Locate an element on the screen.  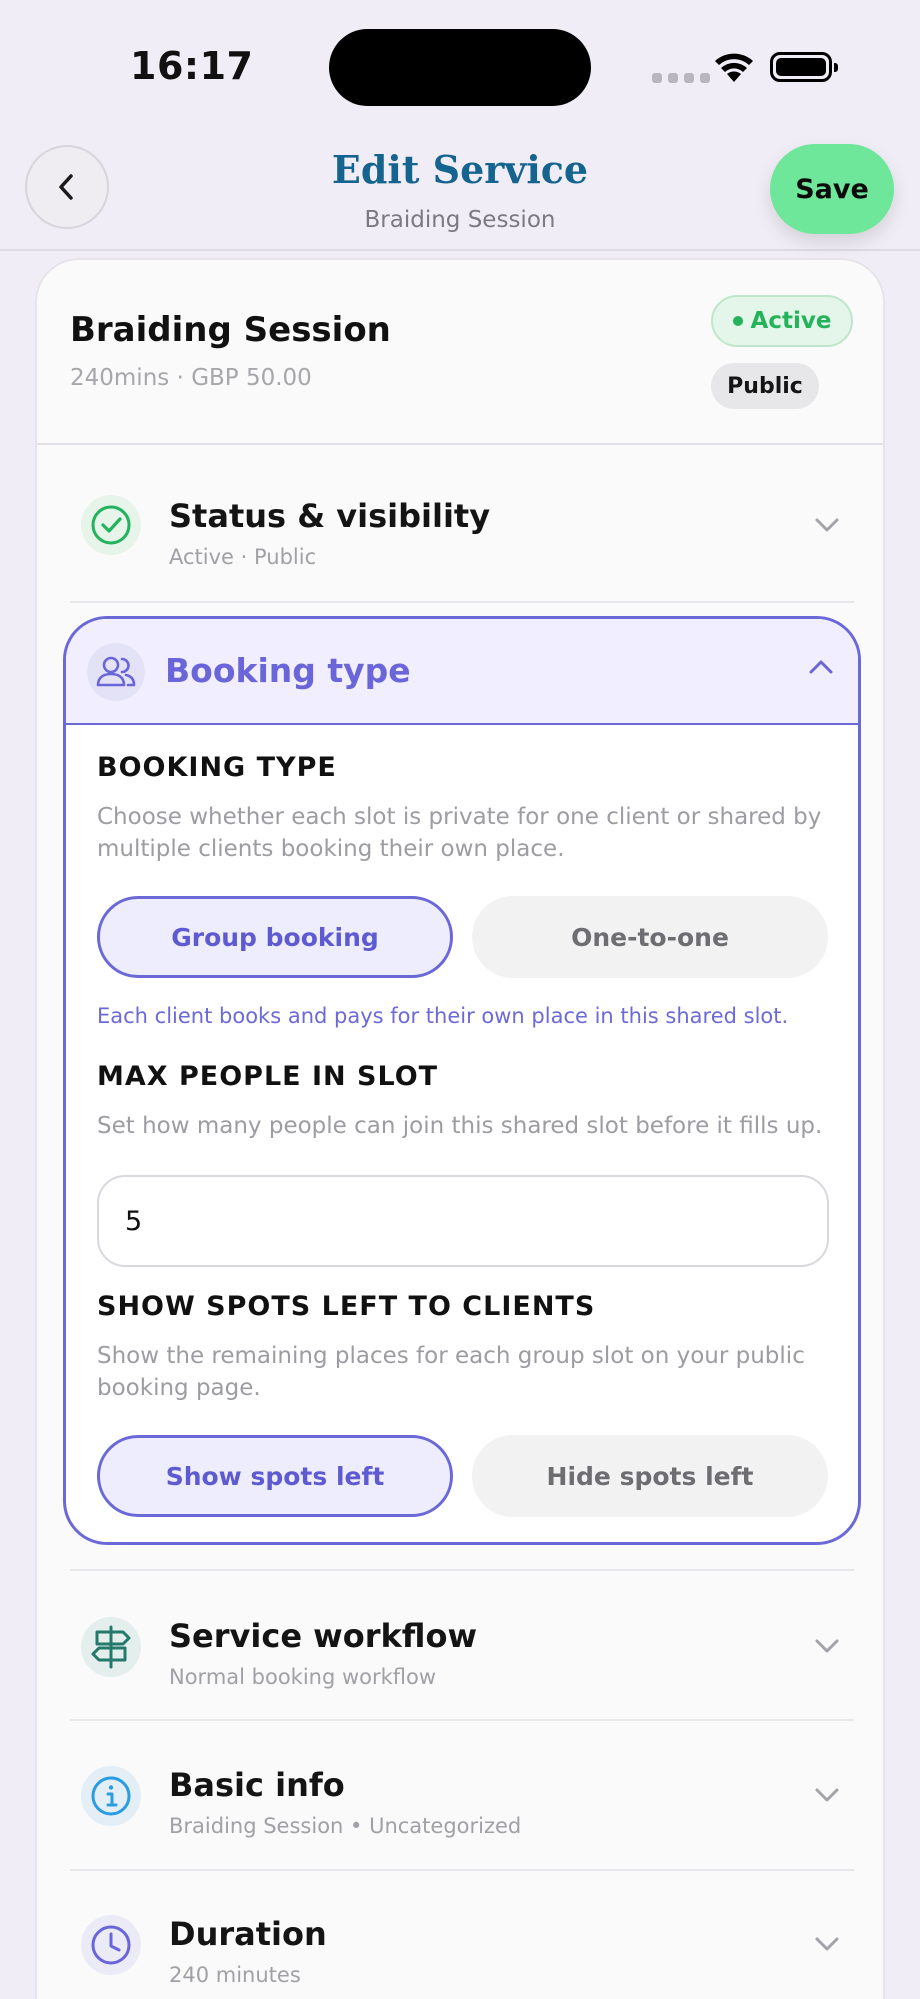
status-bar: 16:17 is located at coordinates (460, 67).